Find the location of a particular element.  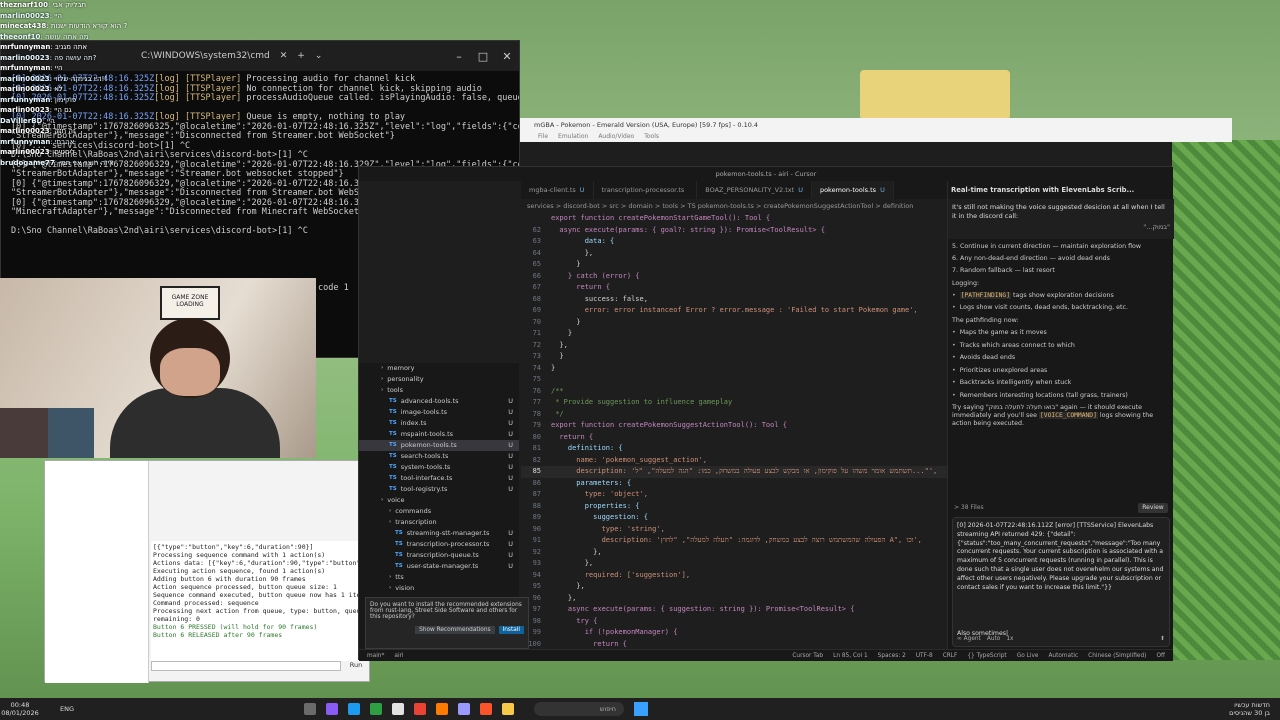

file-item: TS pokemon-tools.ts U is located at coordinates (439, 445).